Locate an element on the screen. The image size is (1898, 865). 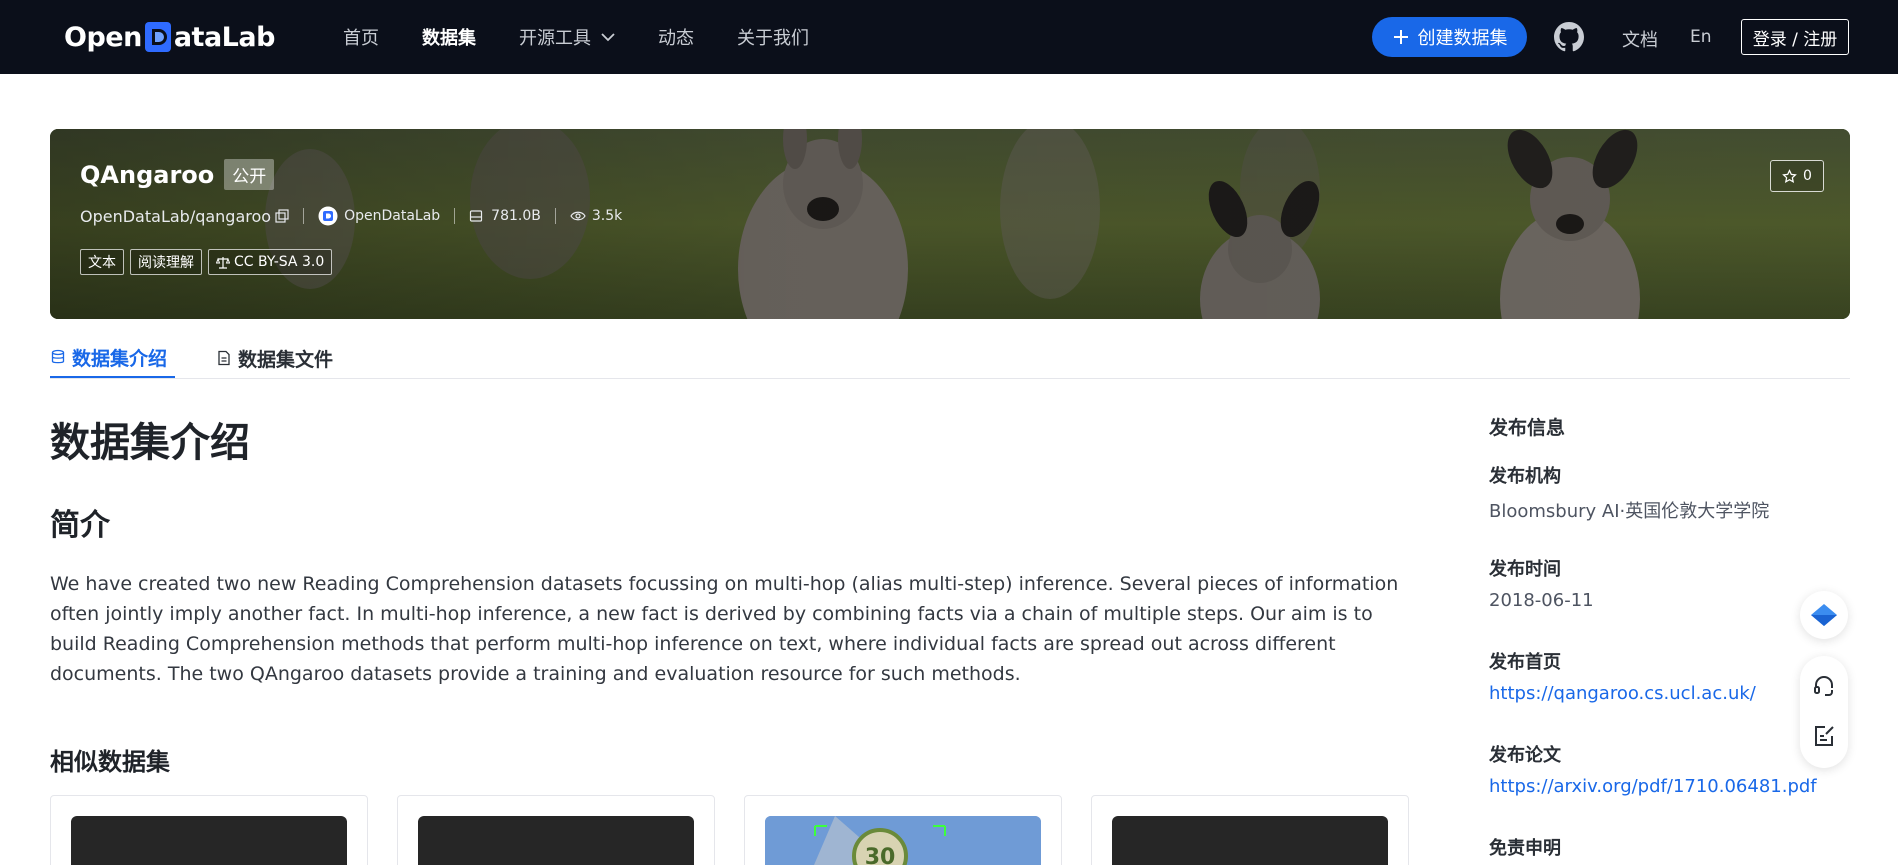
page-title: 数据集介绍 is located at coordinates (150, 443).